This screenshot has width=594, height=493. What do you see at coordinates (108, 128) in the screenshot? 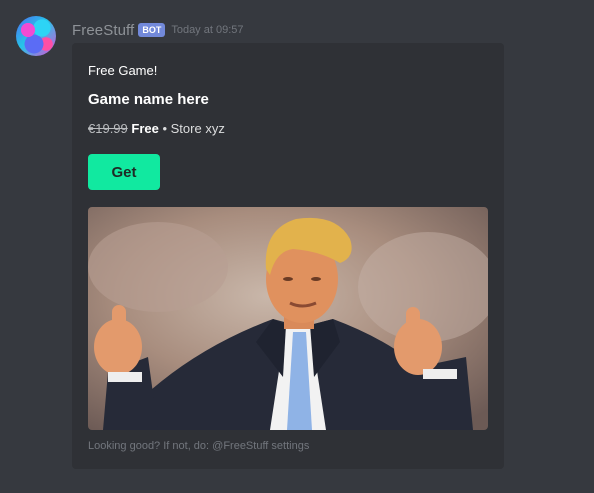
I see `old-price: €19.99` at bounding box center [108, 128].